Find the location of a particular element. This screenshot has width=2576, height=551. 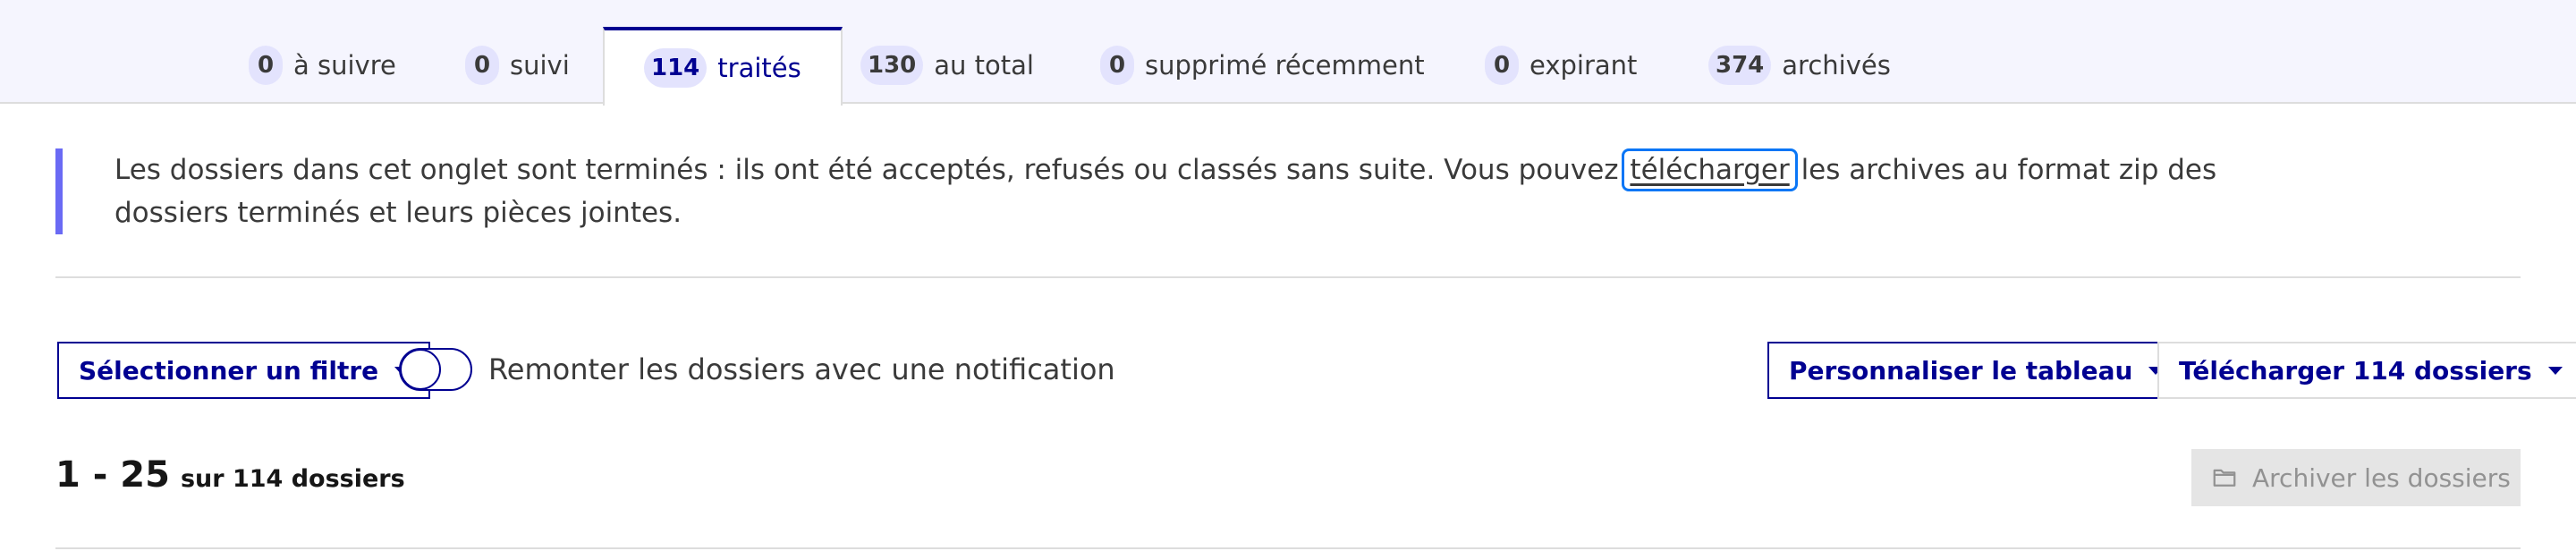

tab-label: supprimé récemment is located at coordinates (1285, 65).